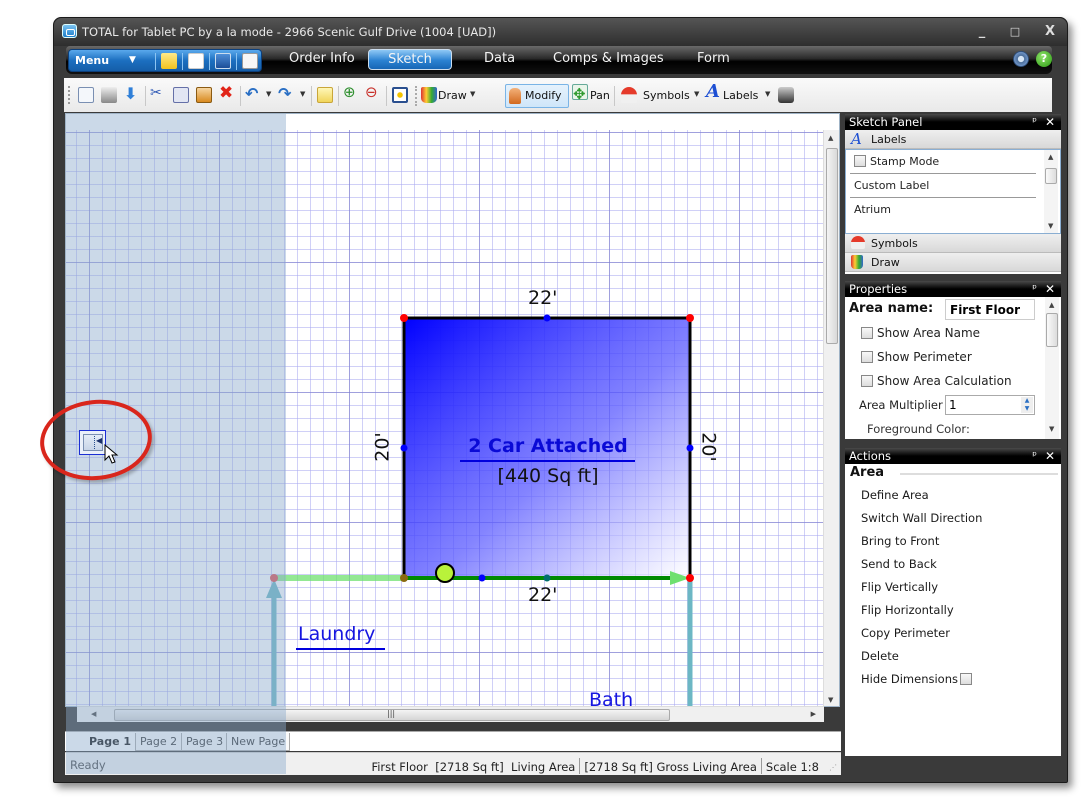  Describe the element at coordinates (286, 93) in the screenshot. I see `redo-icon: ↷` at that location.